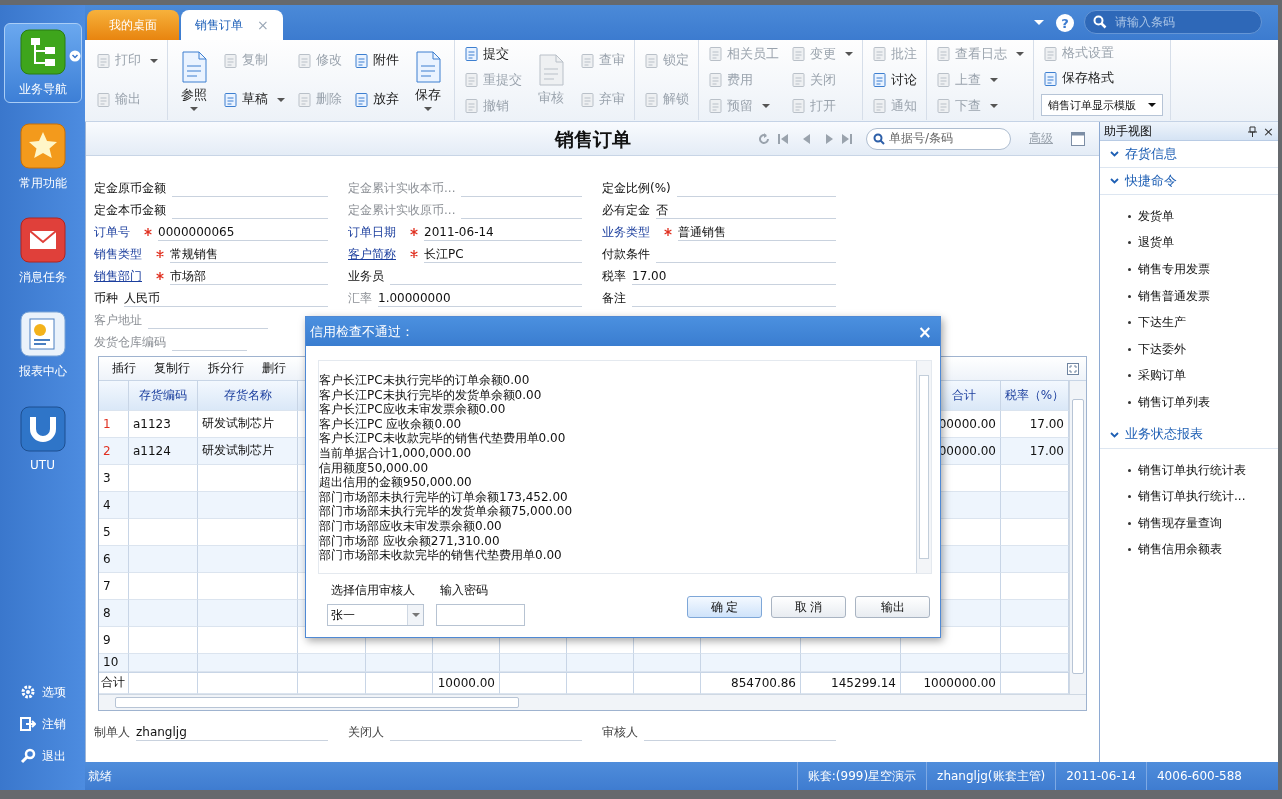  What do you see at coordinates (446, 511) in the screenshot?
I see `message-line: 部门市场部未执行完毕的发货单余额75,000.00` at bounding box center [446, 511].